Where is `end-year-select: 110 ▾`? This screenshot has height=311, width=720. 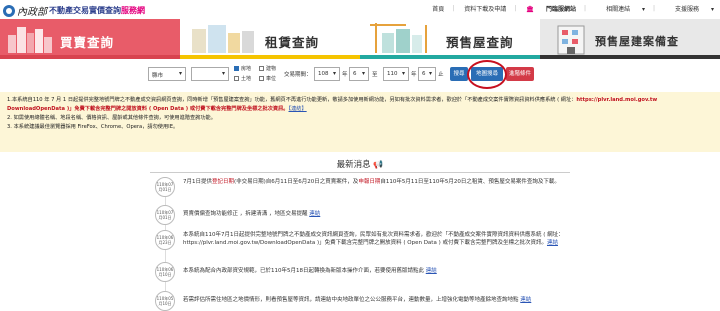
end-year-select: 110 ▾ is located at coordinates (396, 74).